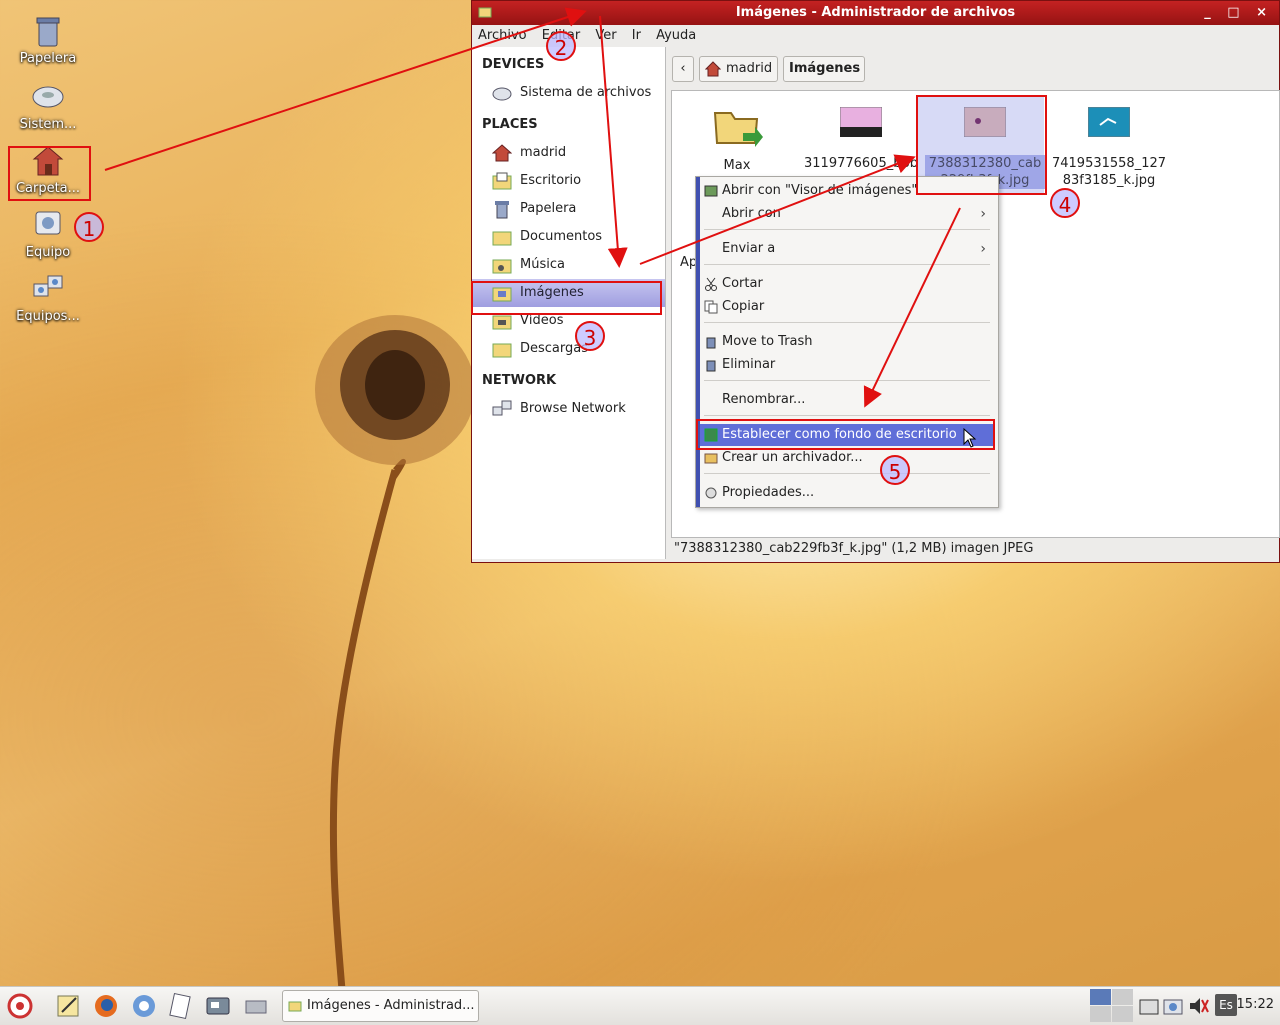 This screenshot has width=1280, height=1025. I want to click on annotation-step-5: 5, so click(895, 470).